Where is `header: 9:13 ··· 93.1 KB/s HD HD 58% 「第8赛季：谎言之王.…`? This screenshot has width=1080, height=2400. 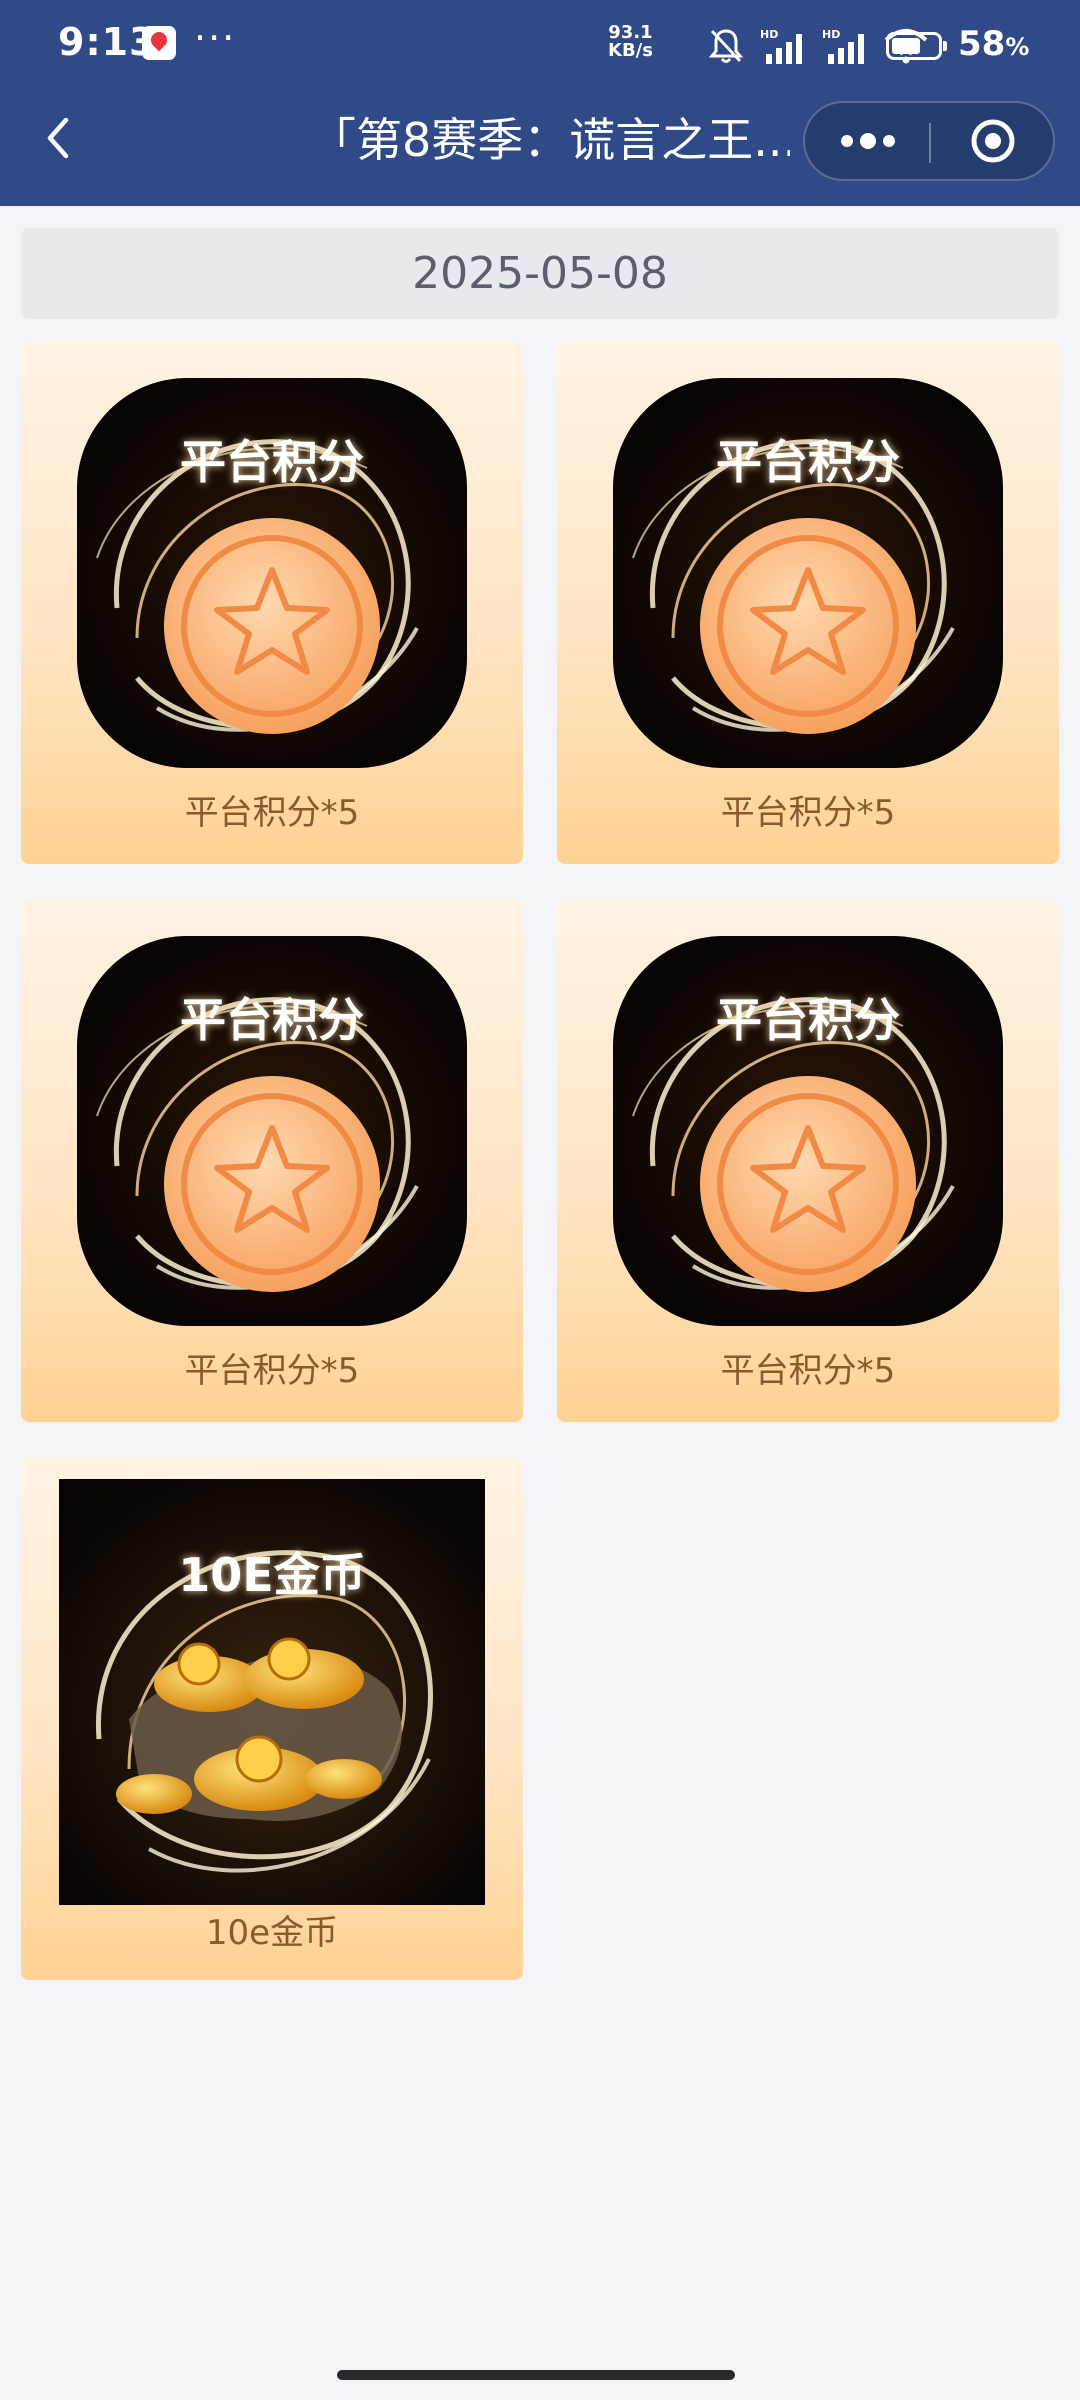
header: 9:13 ··· 93.1 KB/s HD HD 58% 「第8赛季：谎言之王.… is located at coordinates (540, 103).